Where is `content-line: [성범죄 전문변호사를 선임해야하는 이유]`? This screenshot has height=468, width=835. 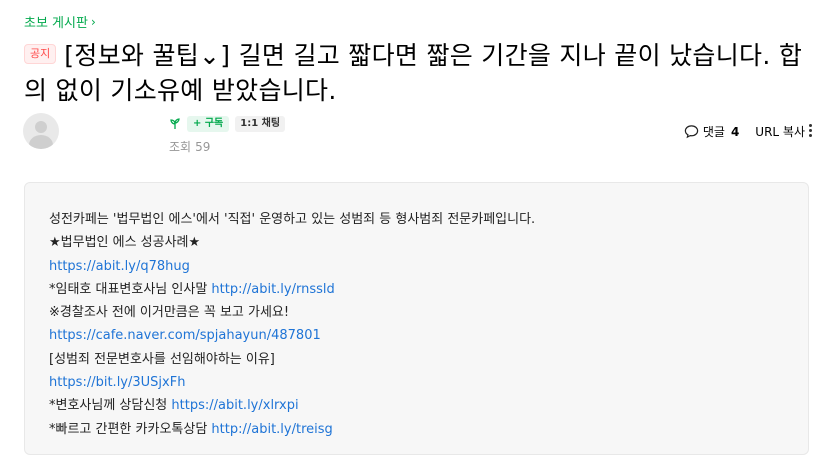 content-line: [성범죄 전문변호사를 선임해야하는 이유] is located at coordinates (162, 359).